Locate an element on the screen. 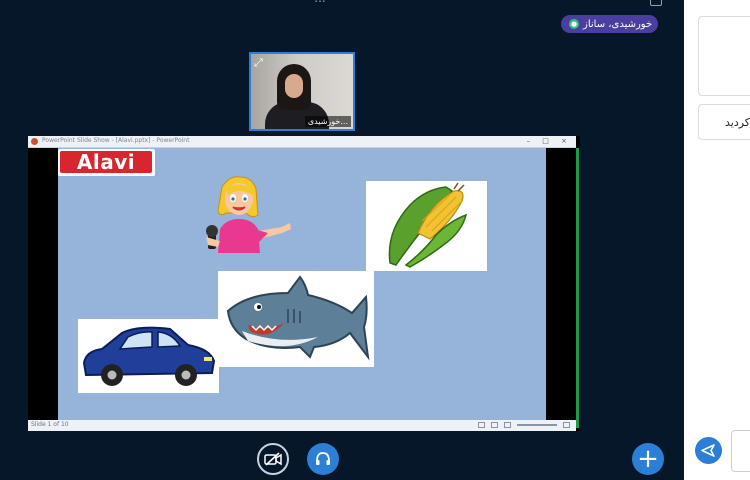  send-icon is located at coordinates (708, 450).